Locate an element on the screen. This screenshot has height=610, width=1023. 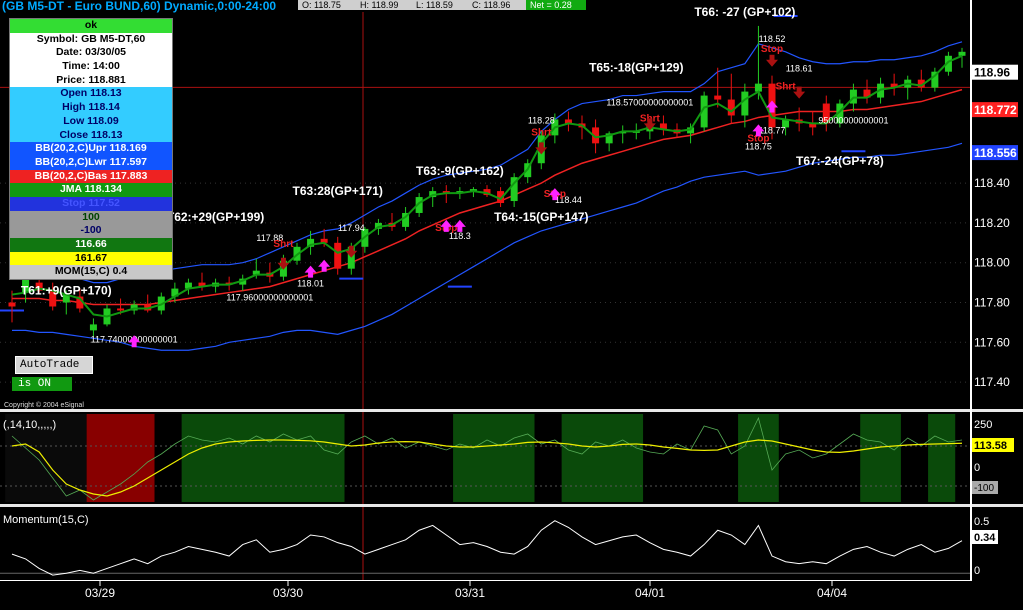
momentum-line is located at coordinates (487, 548).